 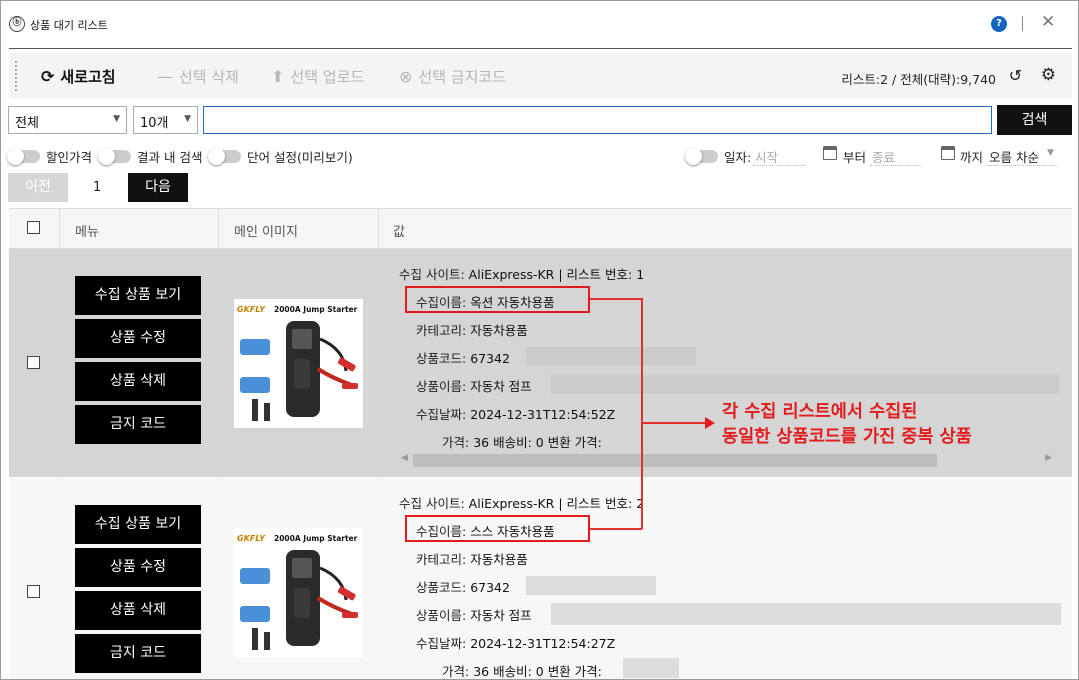 What do you see at coordinates (820, 412) in the screenshot?
I see `annotation-line-1: 각 수집 리스트에서 수집된` at bounding box center [820, 412].